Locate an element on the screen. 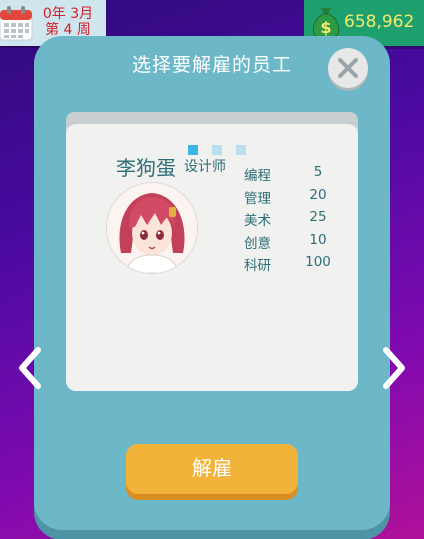 The height and width of the screenshot is (539, 424). stat-value: 5 is located at coordinates (318, 172).